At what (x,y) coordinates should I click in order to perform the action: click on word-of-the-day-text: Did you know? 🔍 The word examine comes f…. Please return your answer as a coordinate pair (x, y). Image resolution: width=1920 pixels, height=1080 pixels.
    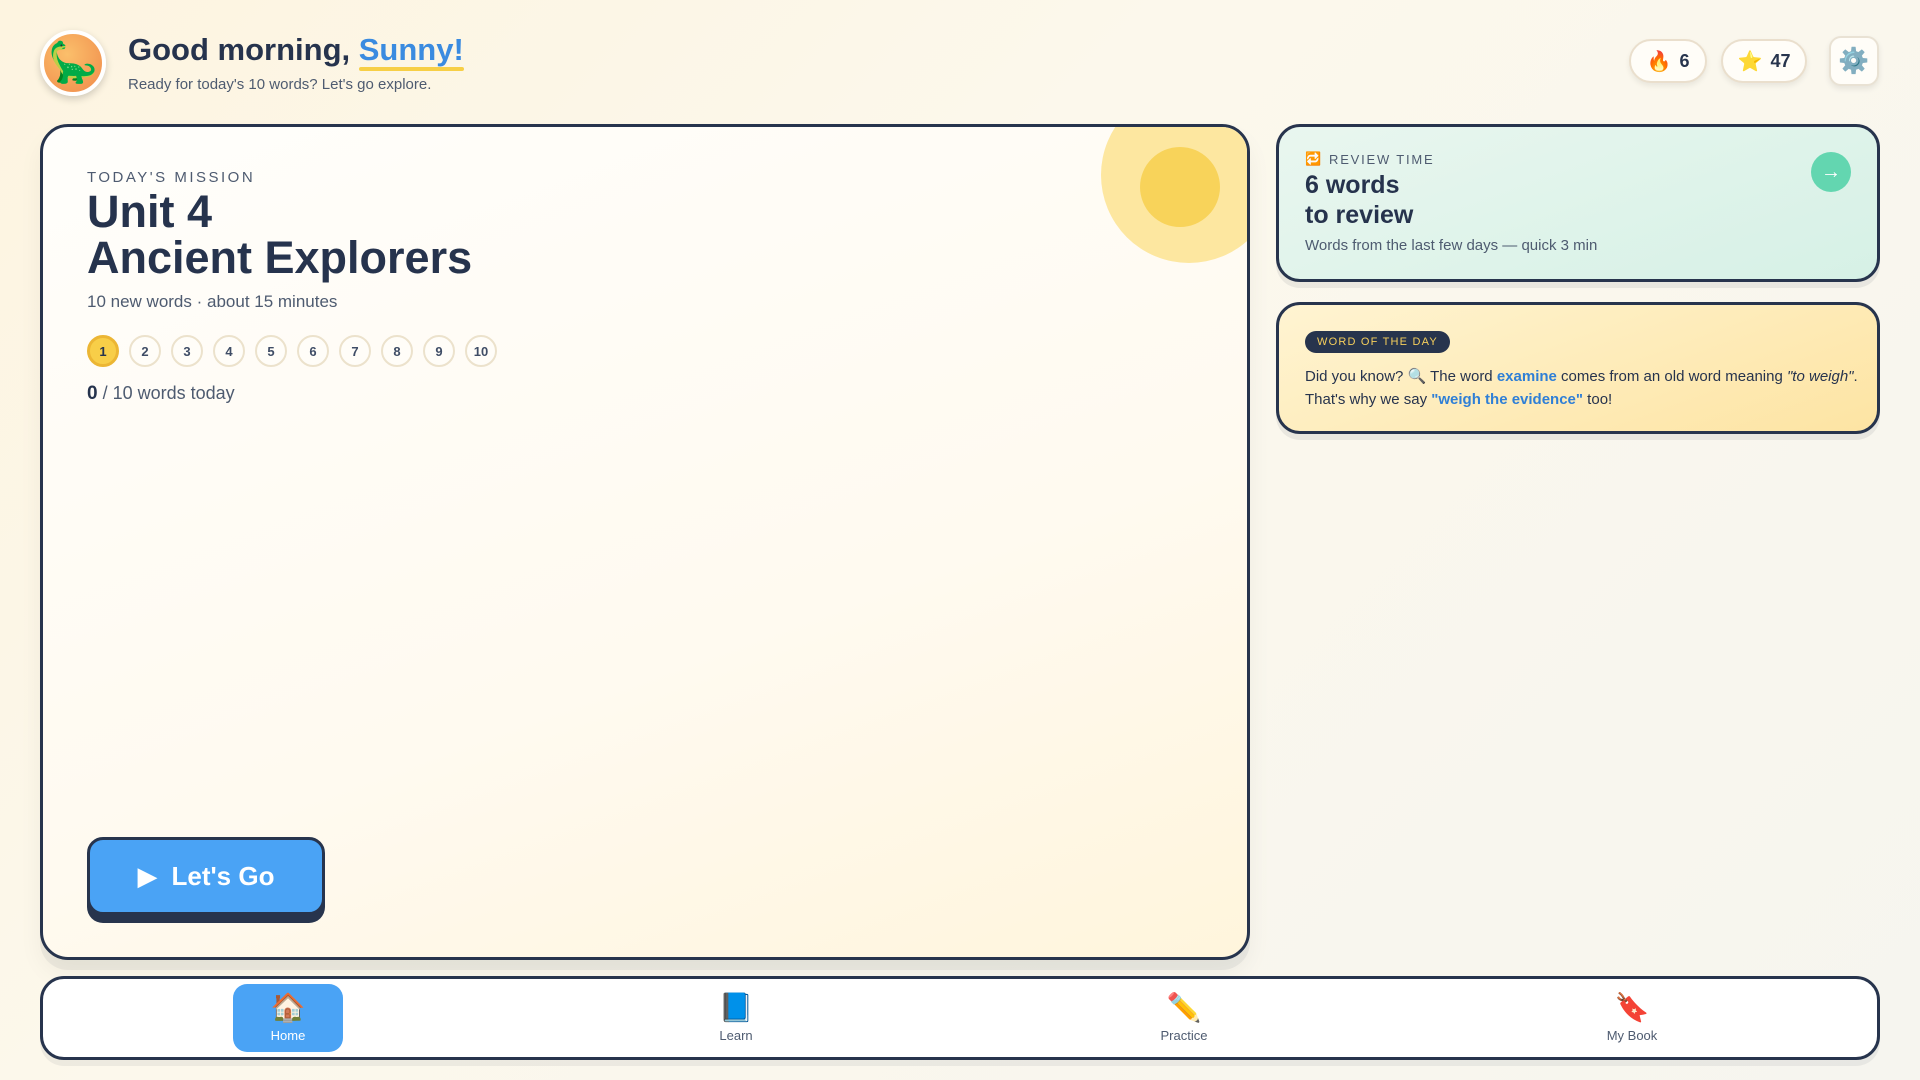
    Looking at the image, I should click on (1585, 388).